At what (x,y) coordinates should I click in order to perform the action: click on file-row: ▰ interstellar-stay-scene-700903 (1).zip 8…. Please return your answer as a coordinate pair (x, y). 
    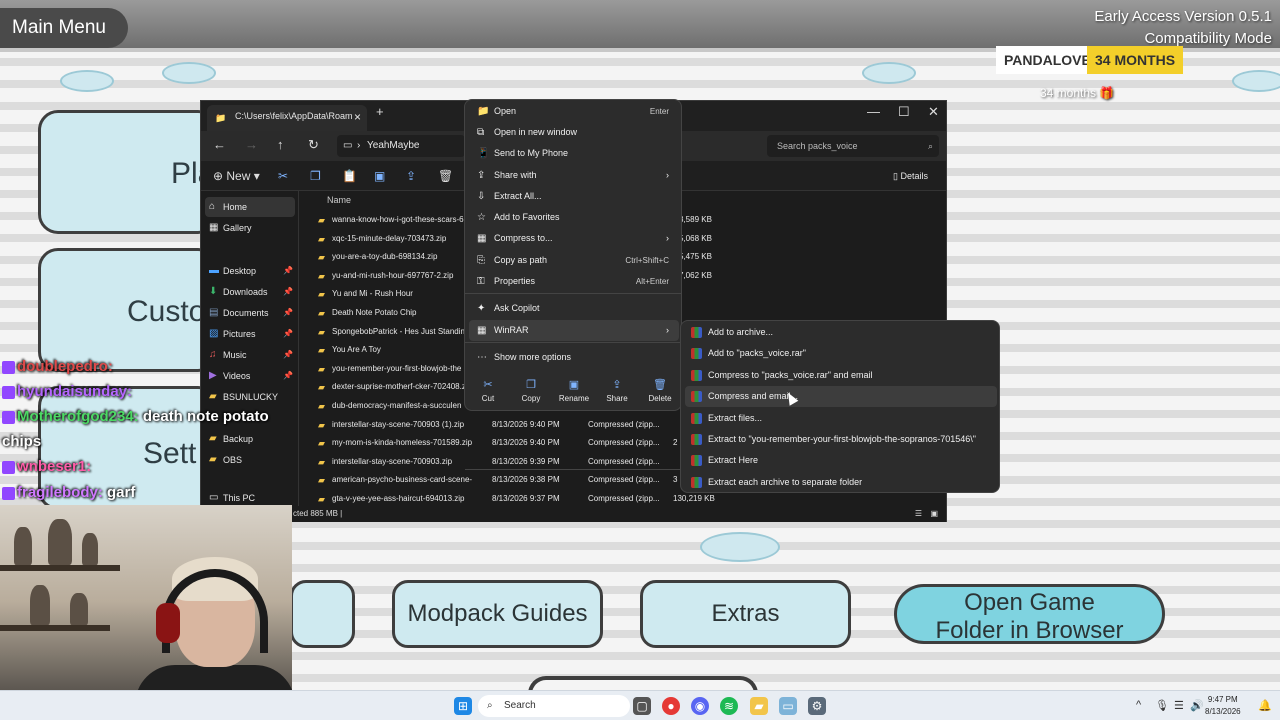
    Looking at the image, I should click on (513, 425).